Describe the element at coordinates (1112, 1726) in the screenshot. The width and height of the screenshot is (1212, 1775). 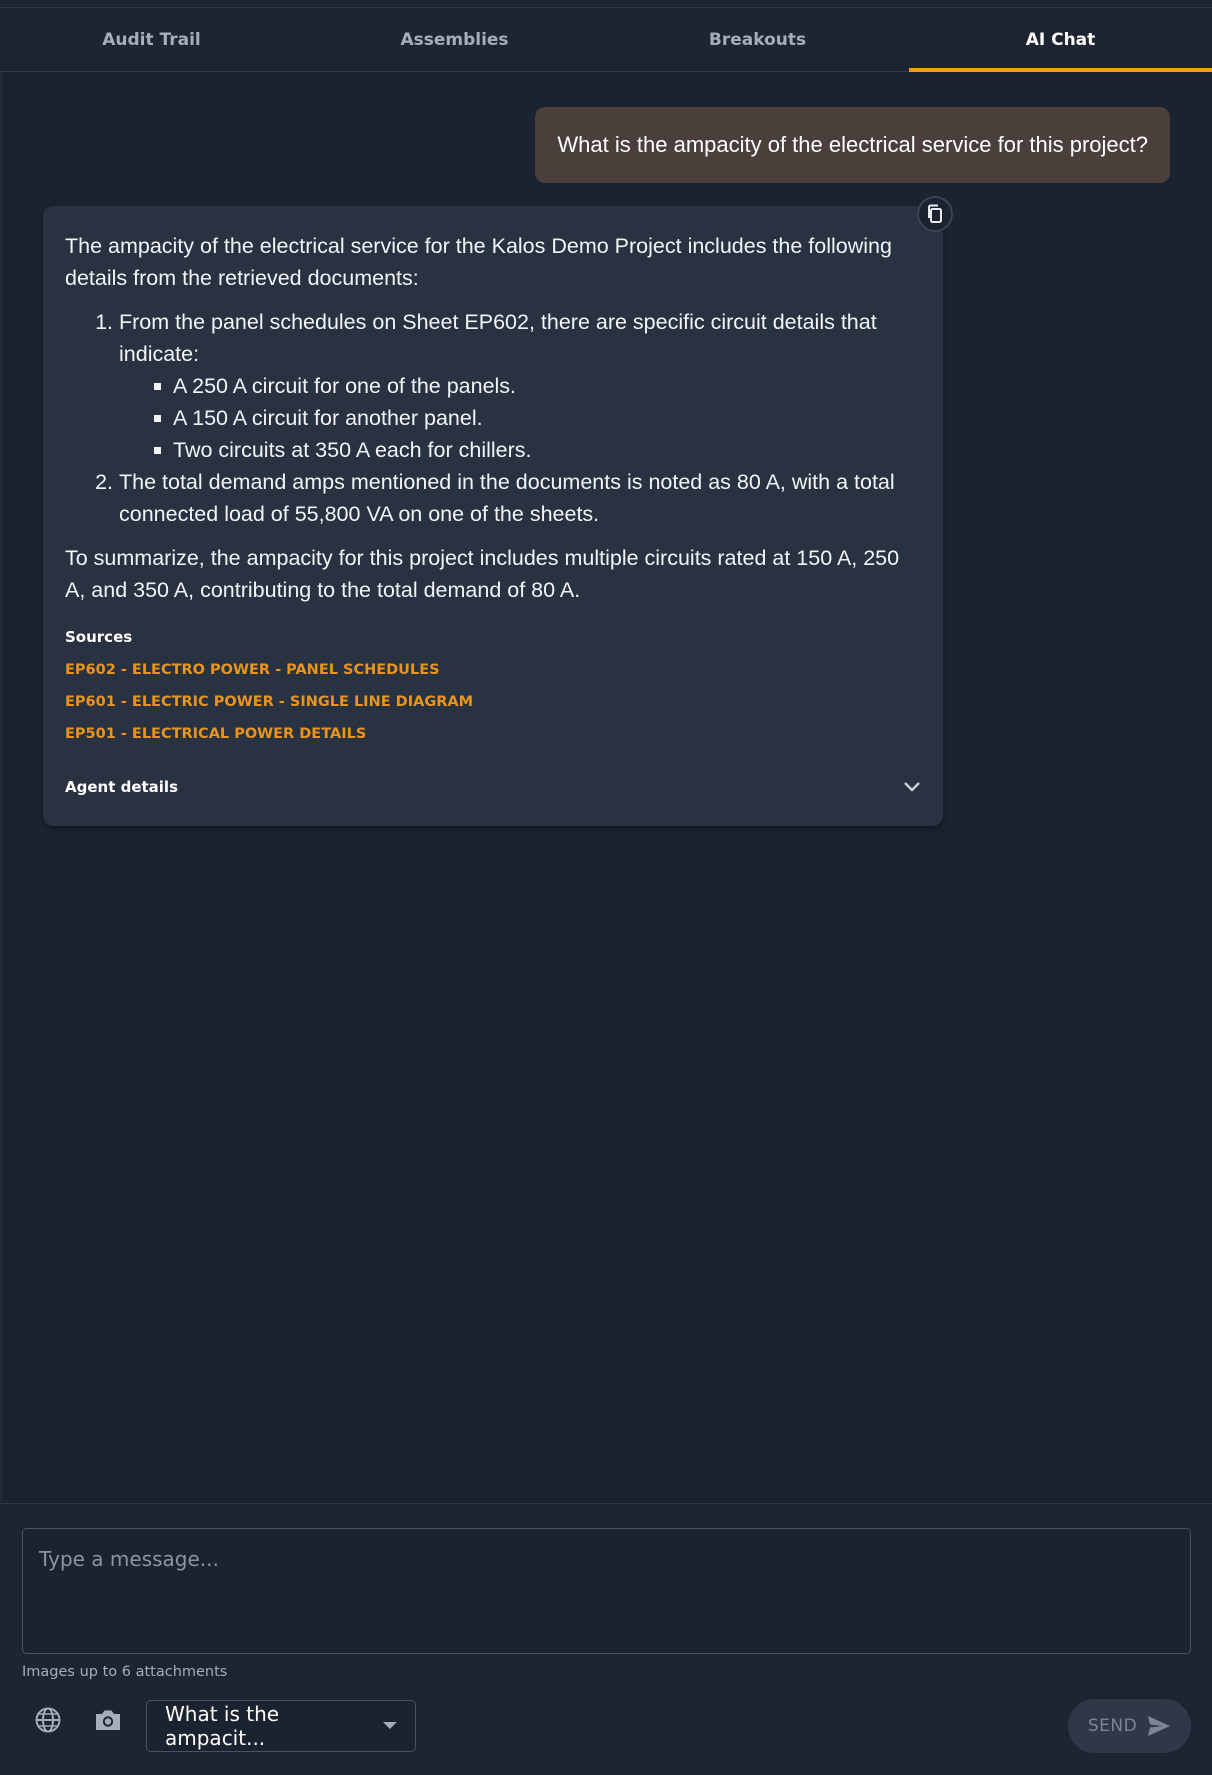
I see `send-label: SEND` at that location.